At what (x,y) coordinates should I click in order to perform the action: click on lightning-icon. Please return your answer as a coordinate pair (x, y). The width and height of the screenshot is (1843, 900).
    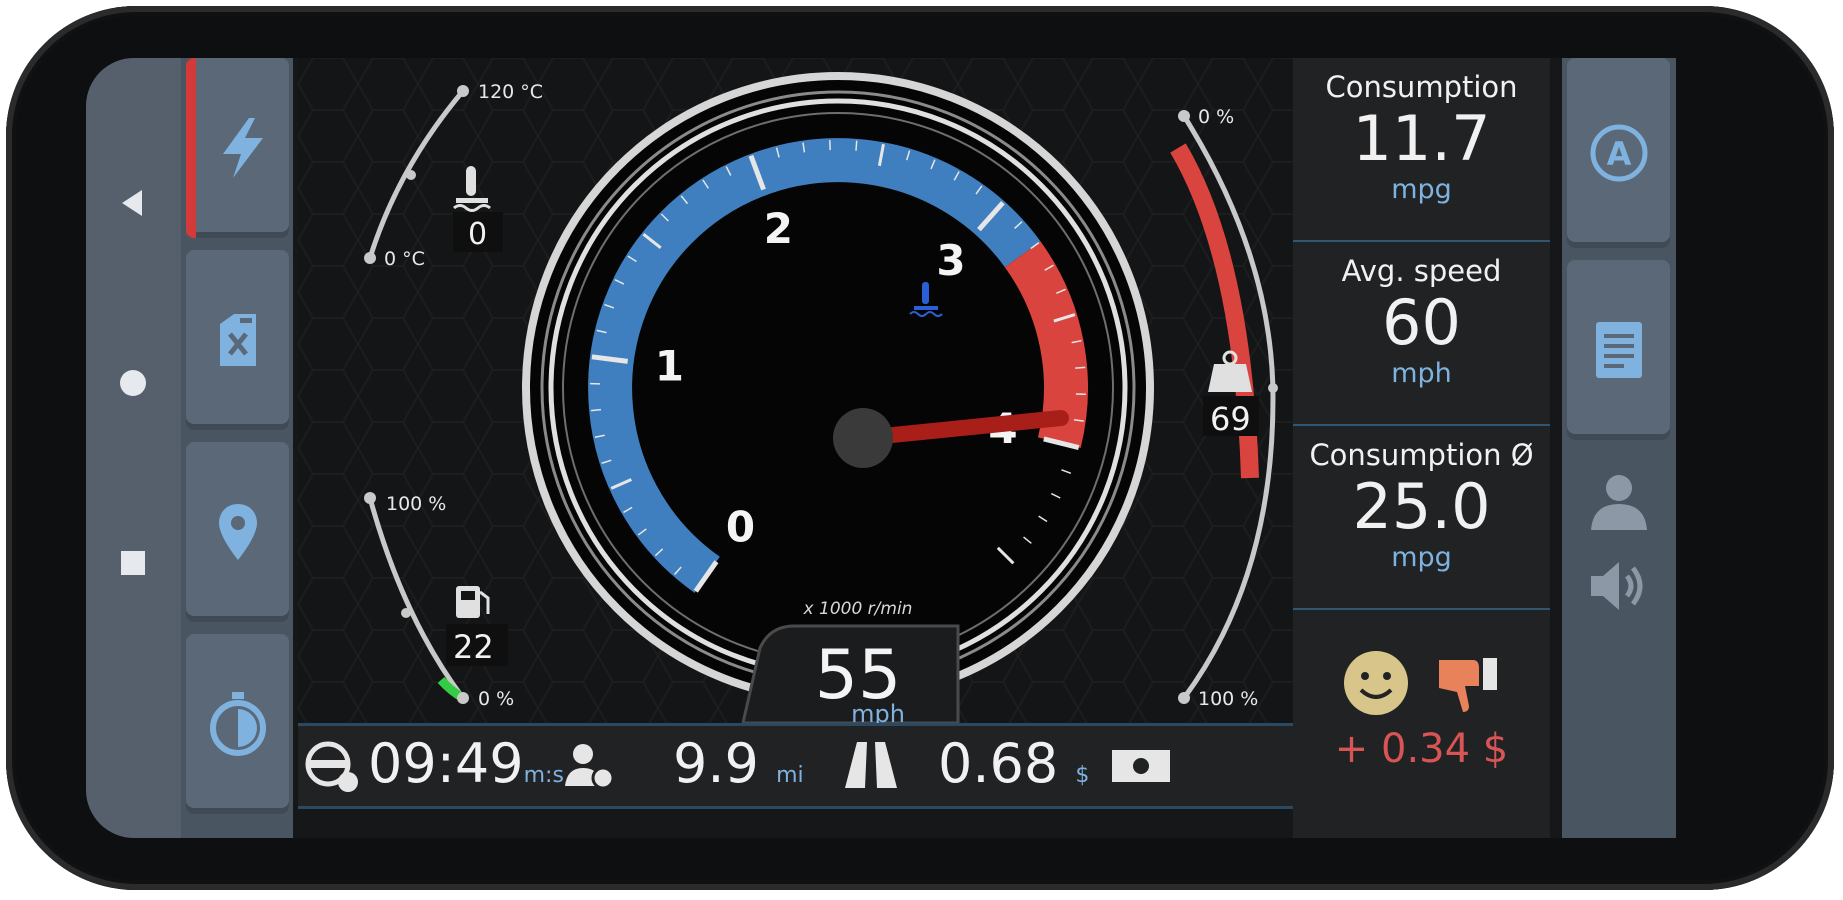
    Looking at the image, I should click on (242, 148).